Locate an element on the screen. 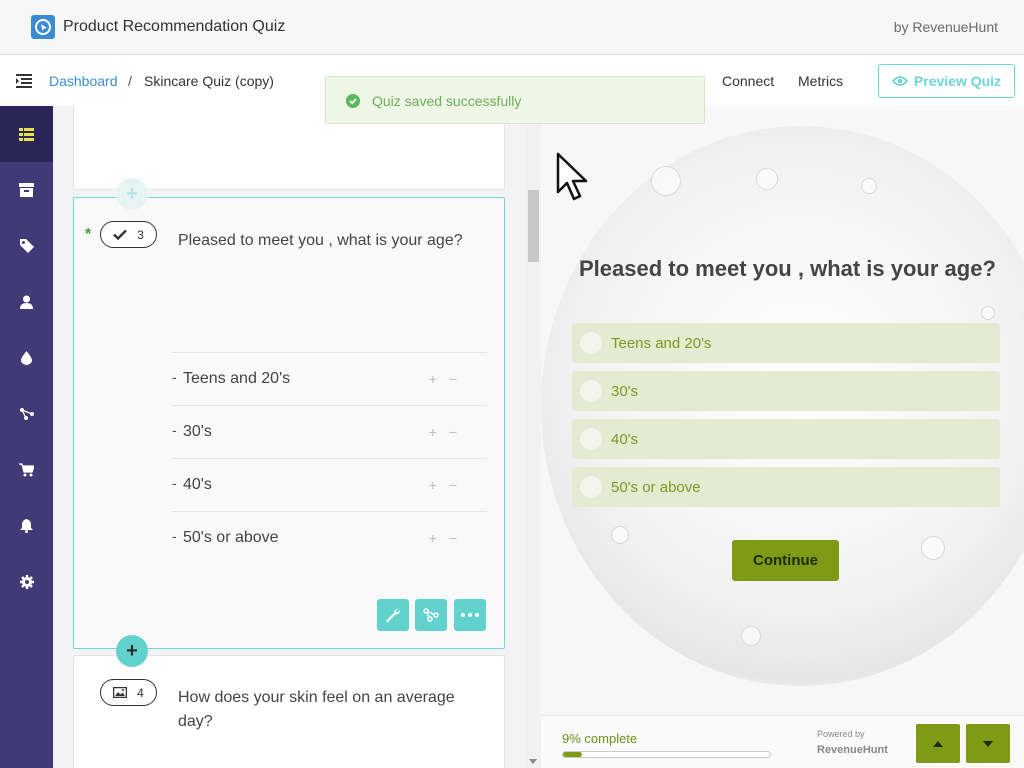 This screenshot has width=1024, height=768. sidebar-item-design is located at coordinates (26, 358).